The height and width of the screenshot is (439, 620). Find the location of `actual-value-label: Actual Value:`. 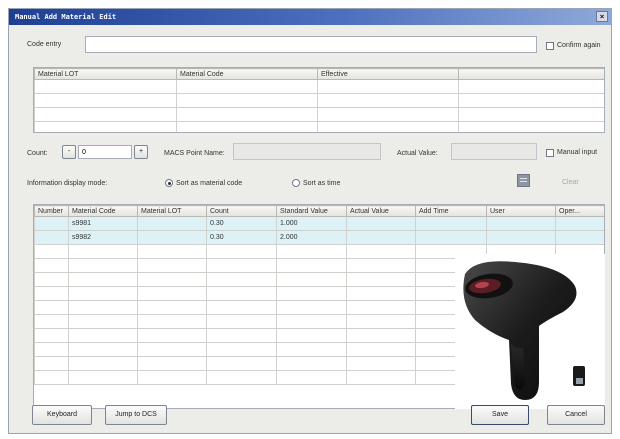

actual-value-label: Actual Value: is located at coordinates (417, 153).